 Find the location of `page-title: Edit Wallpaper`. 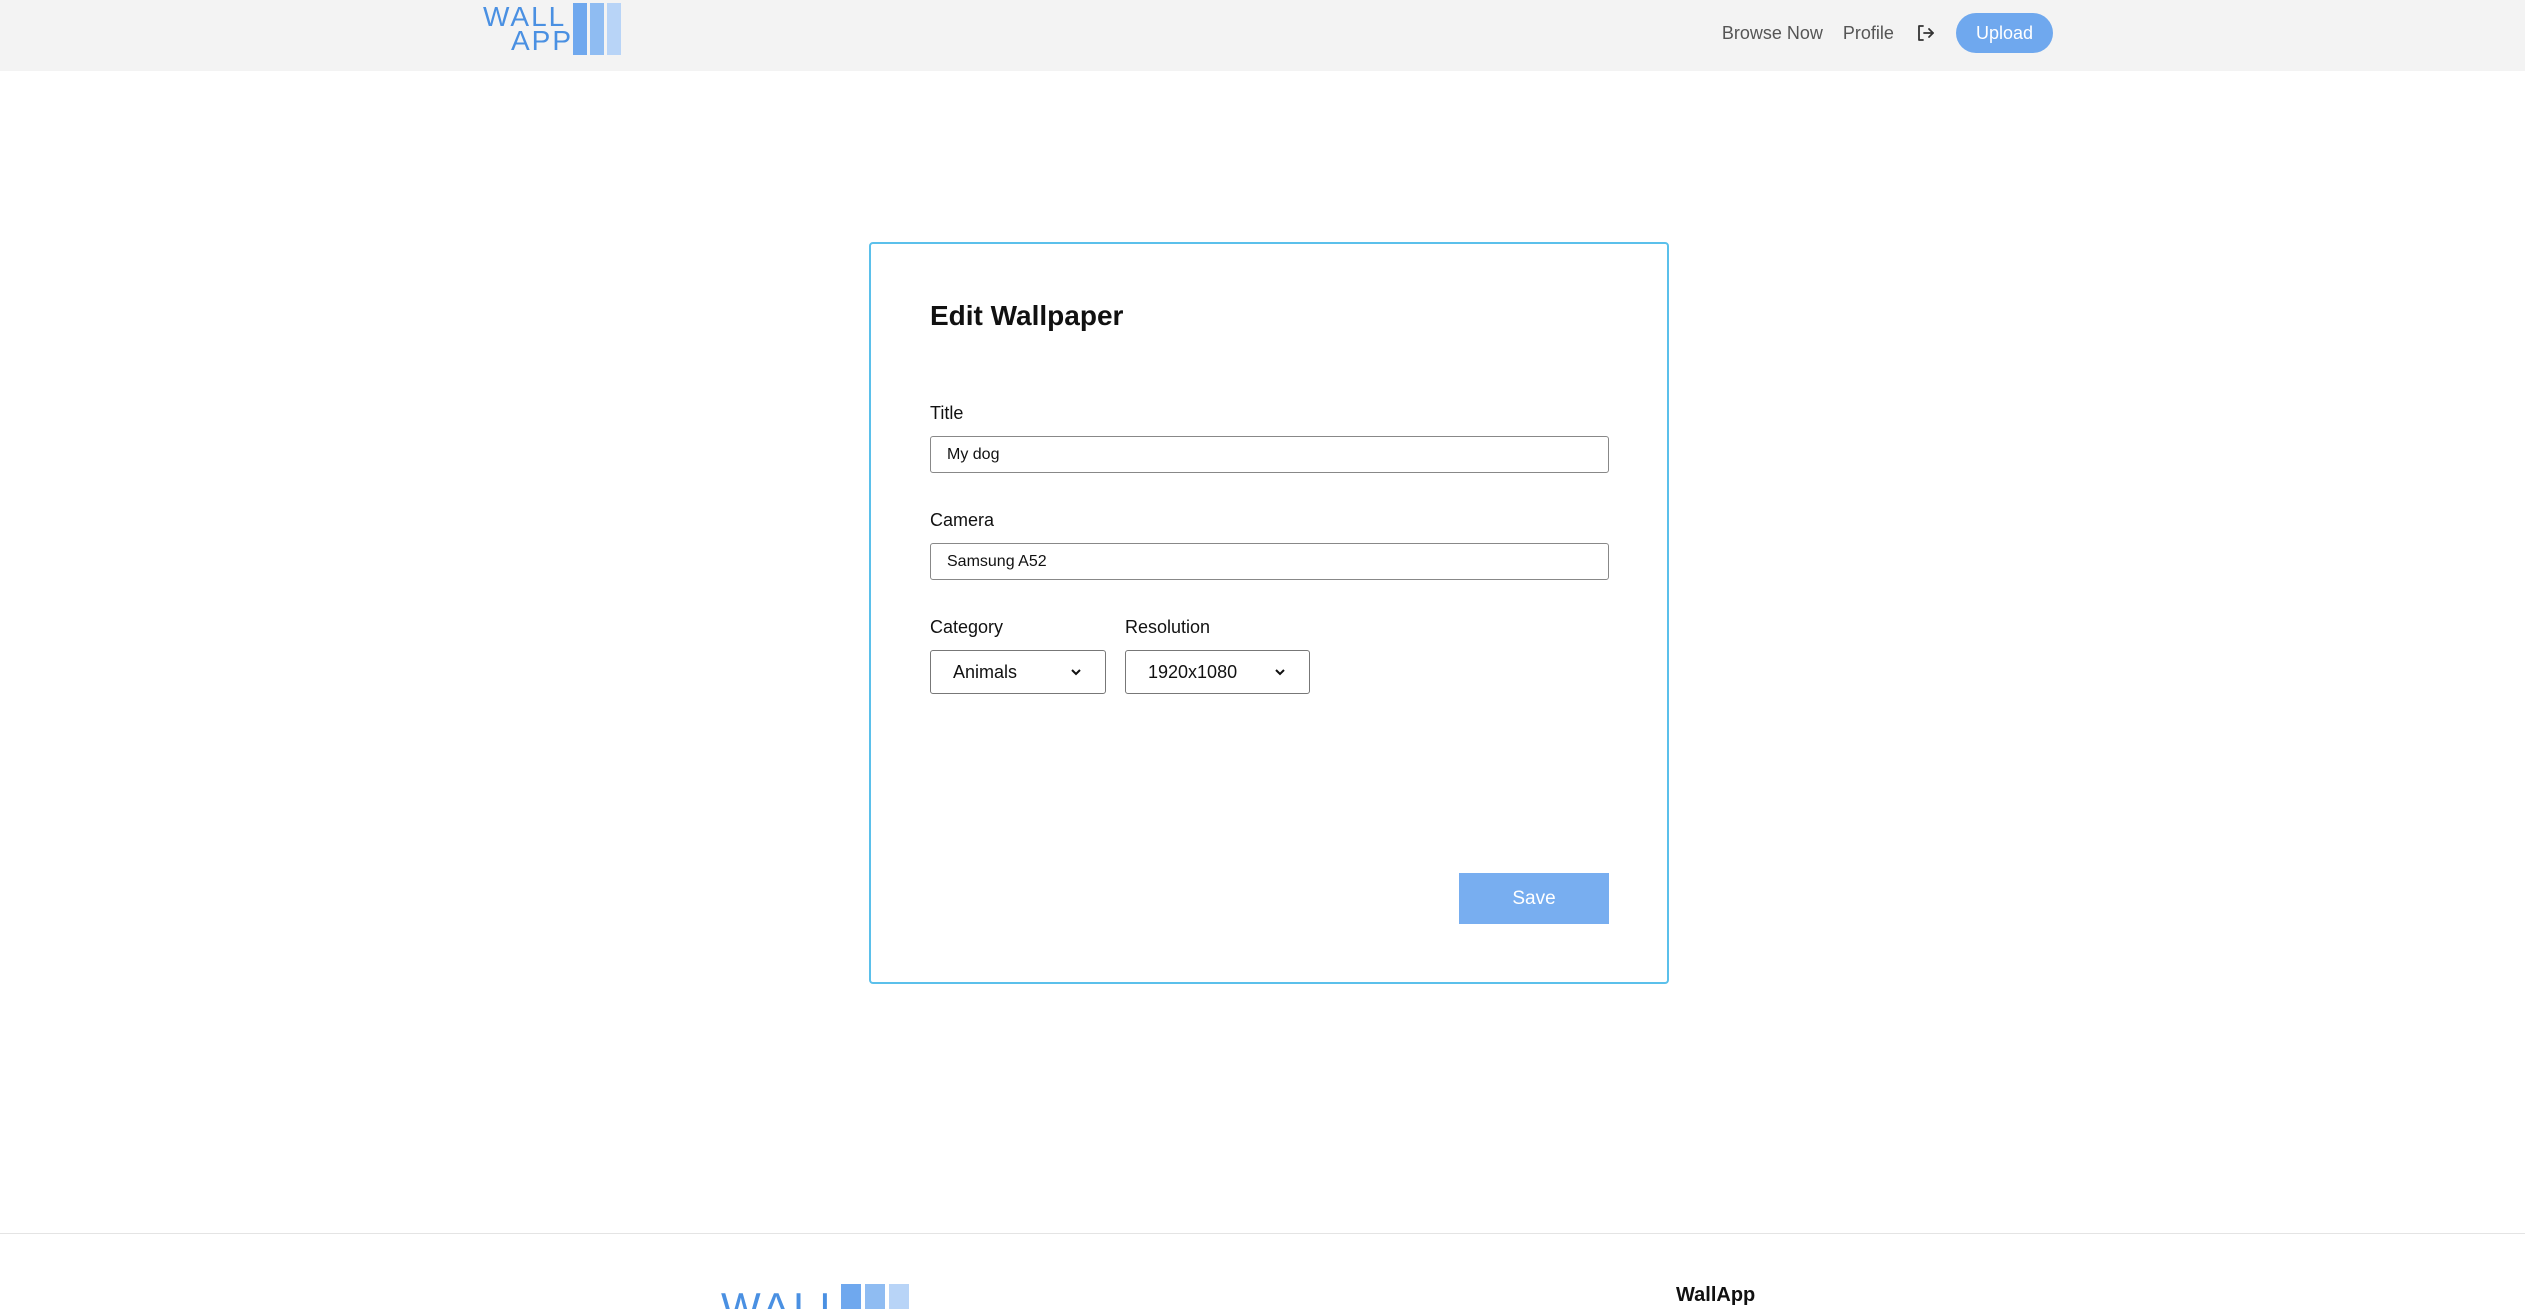

page-title: Edit Wallpaper is located at coordinates (1027, 315).